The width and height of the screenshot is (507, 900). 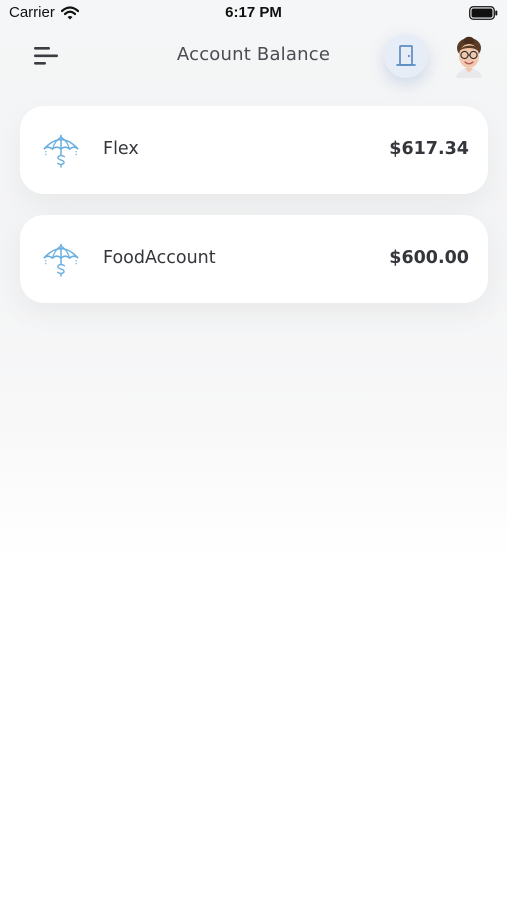 What do you see at coordinates (253, 54) in the screenshot?
I see `page-title: Account Balance` at bounding box center [253, 54].